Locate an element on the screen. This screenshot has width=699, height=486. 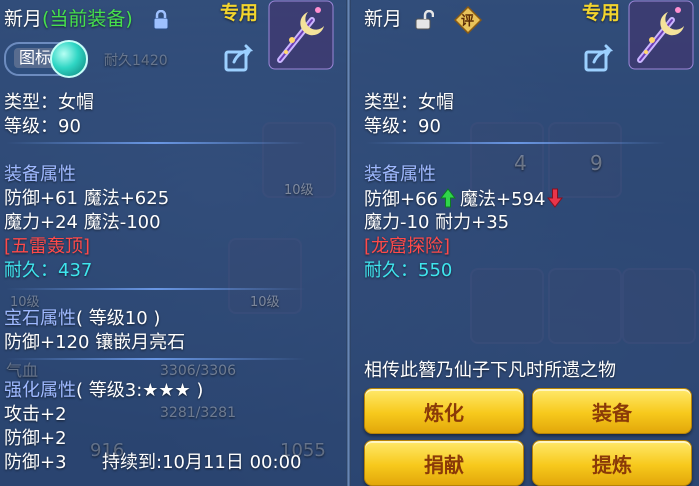
donate-button: 捐献 is located at coordinates (444, 463).